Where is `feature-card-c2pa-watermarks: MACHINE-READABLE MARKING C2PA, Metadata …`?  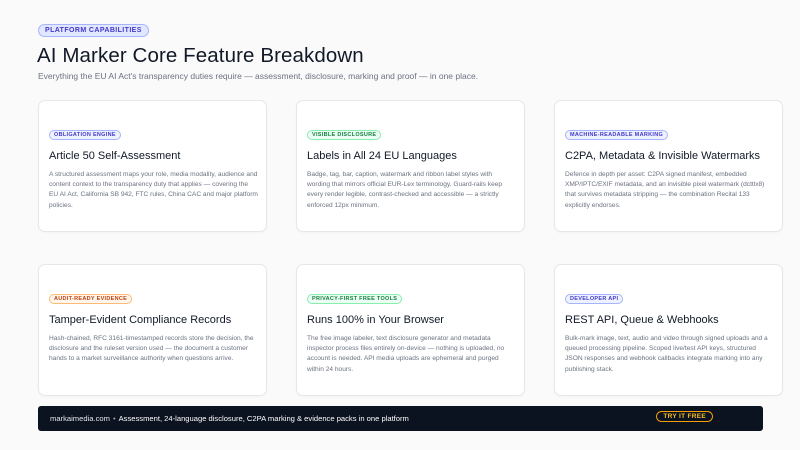
feature-card-c2pa-watermarks: MACHINE-READABLE MARKING C2PA, Metadata … is located at coordinates (668, 166).